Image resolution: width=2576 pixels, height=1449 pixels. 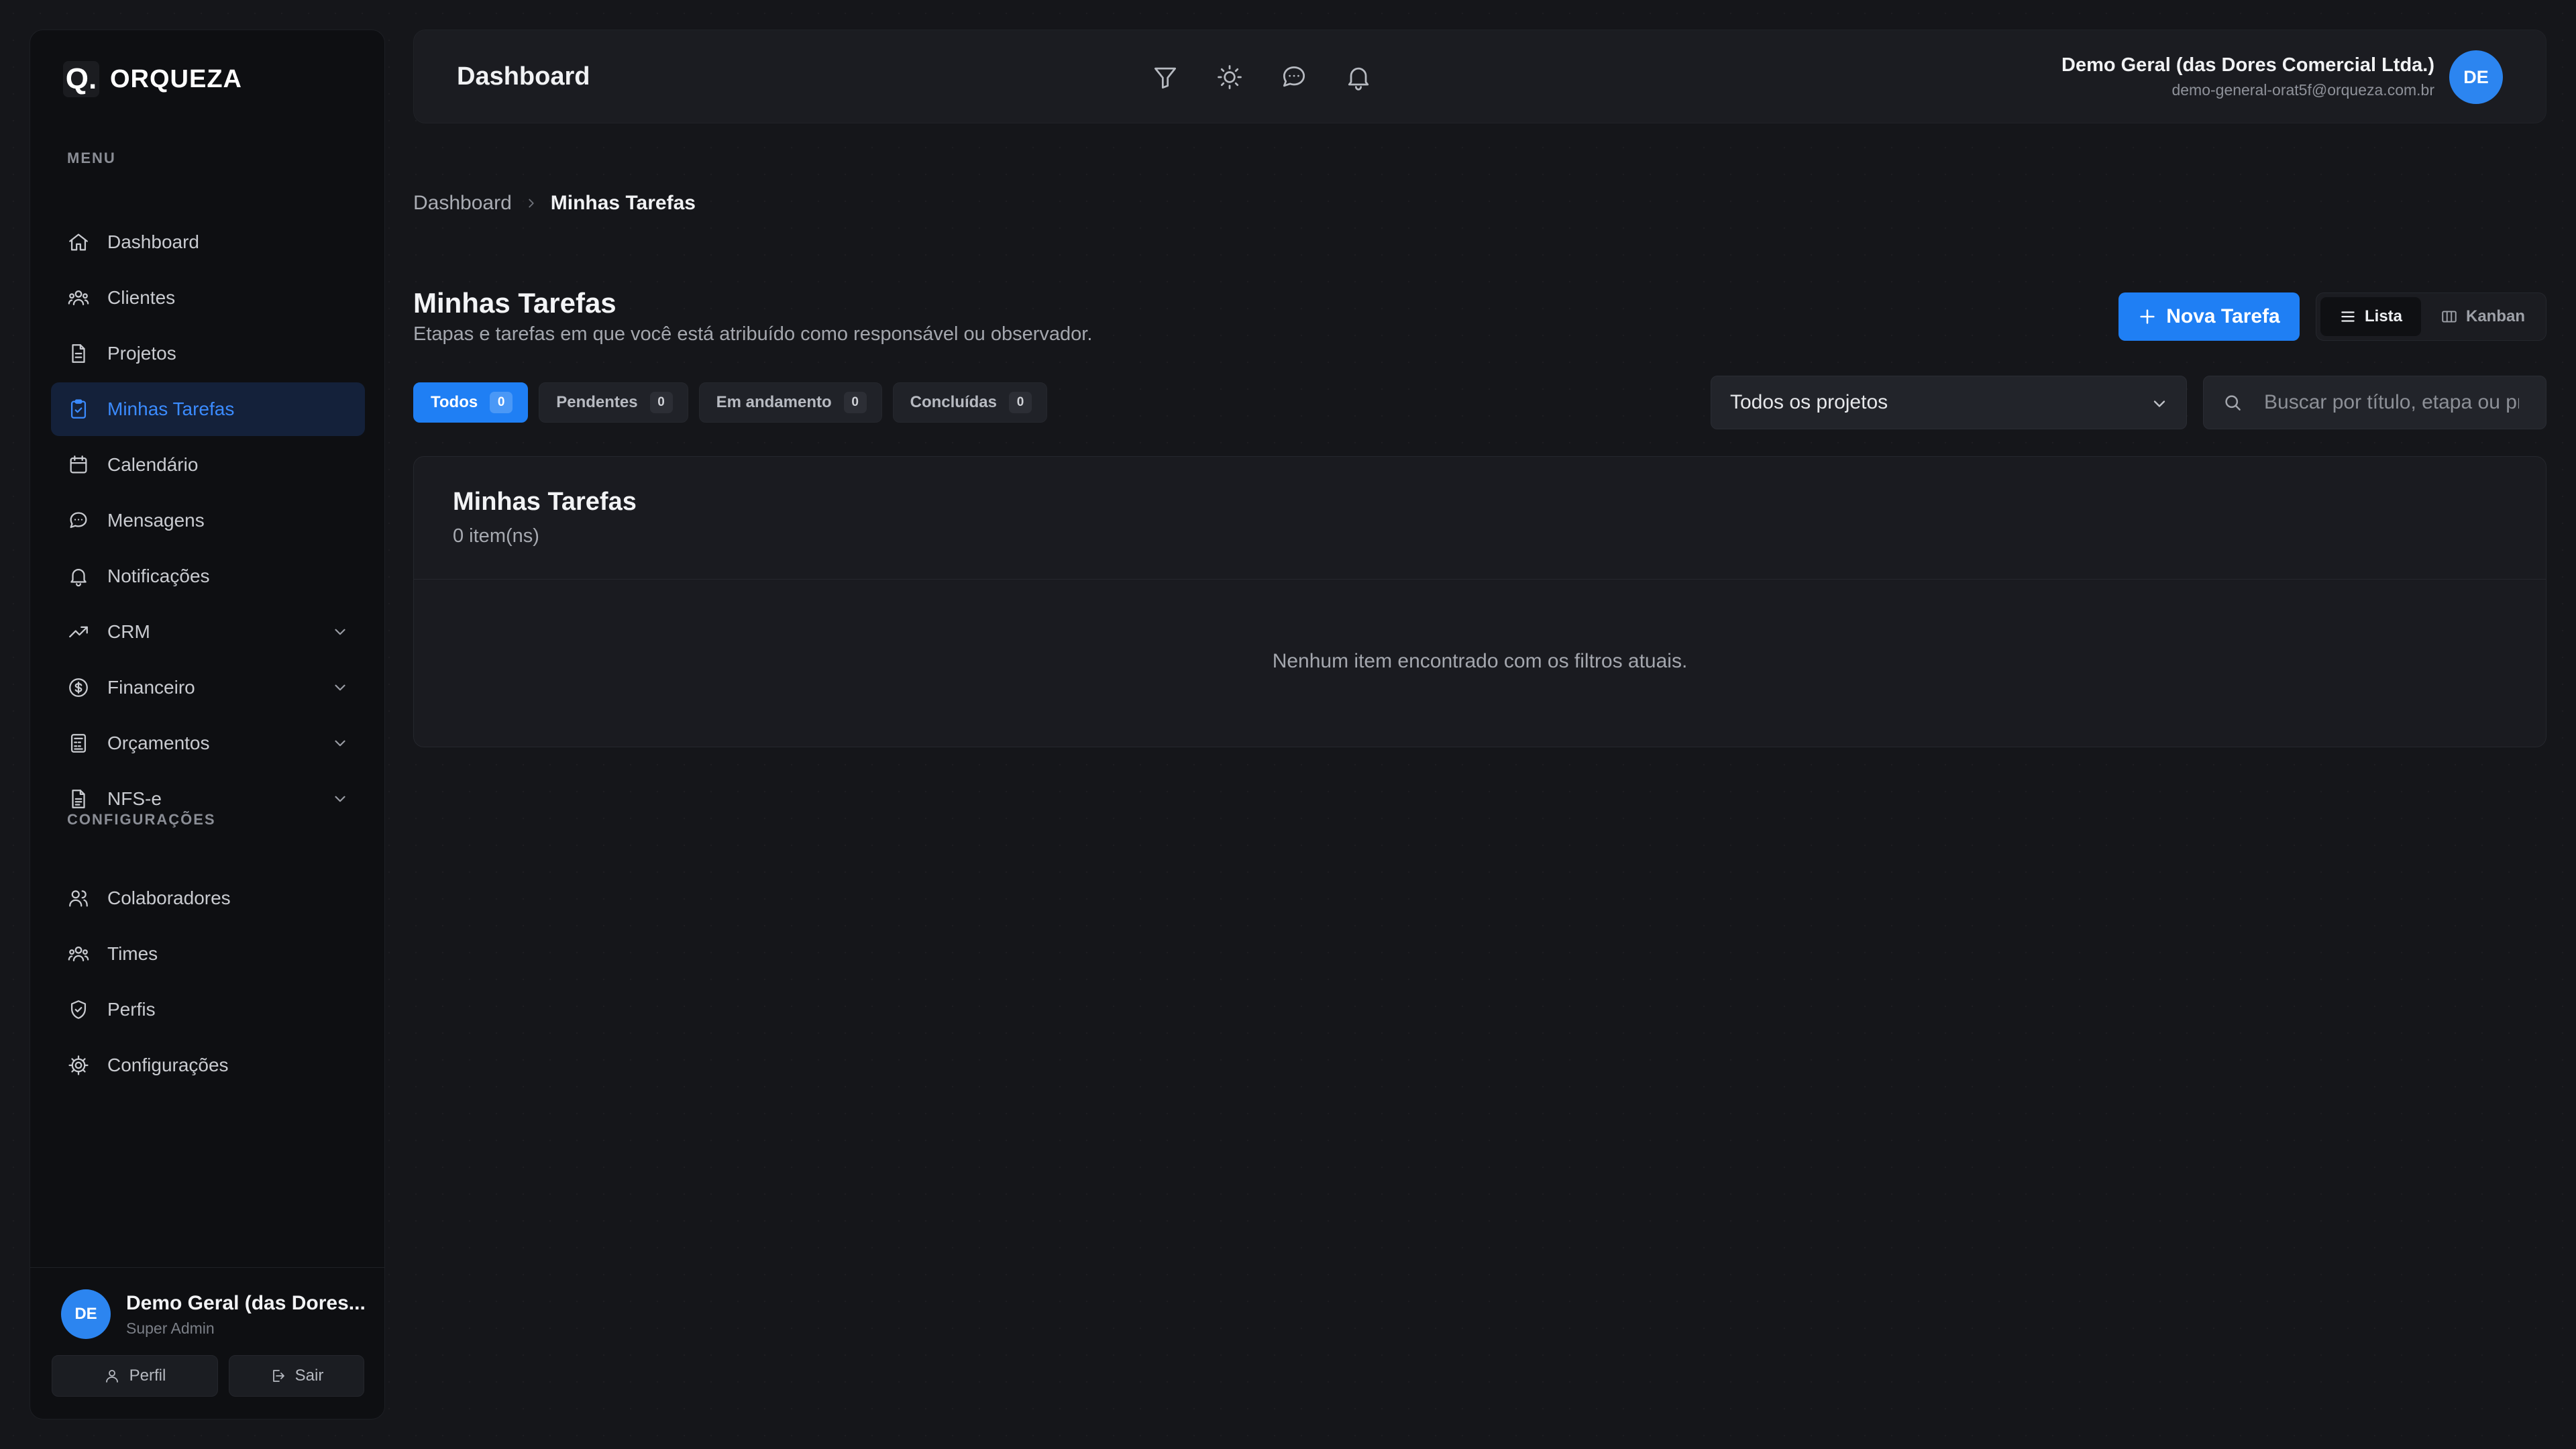 What do you see at coordinates (78, 687) in the screenshot?
I see `dollar-circle-icon` at bounding box center [78, 687].